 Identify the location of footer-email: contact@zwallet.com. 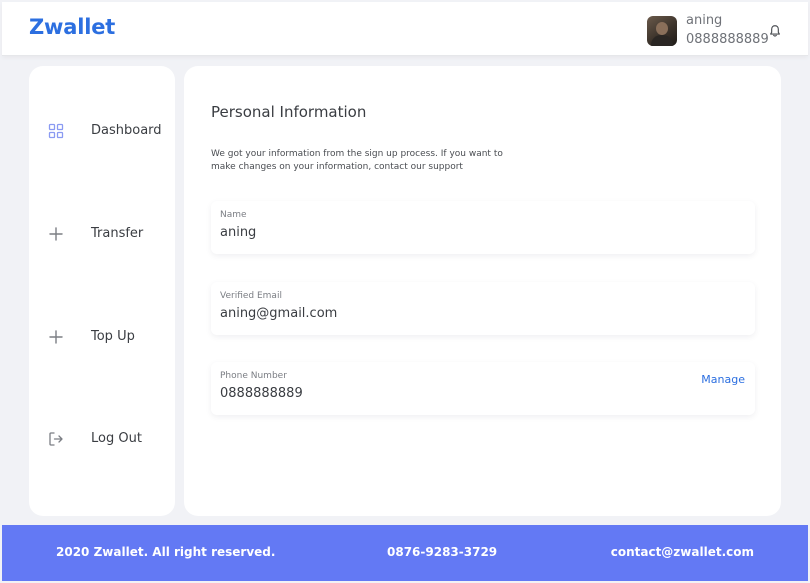
(682, 552).